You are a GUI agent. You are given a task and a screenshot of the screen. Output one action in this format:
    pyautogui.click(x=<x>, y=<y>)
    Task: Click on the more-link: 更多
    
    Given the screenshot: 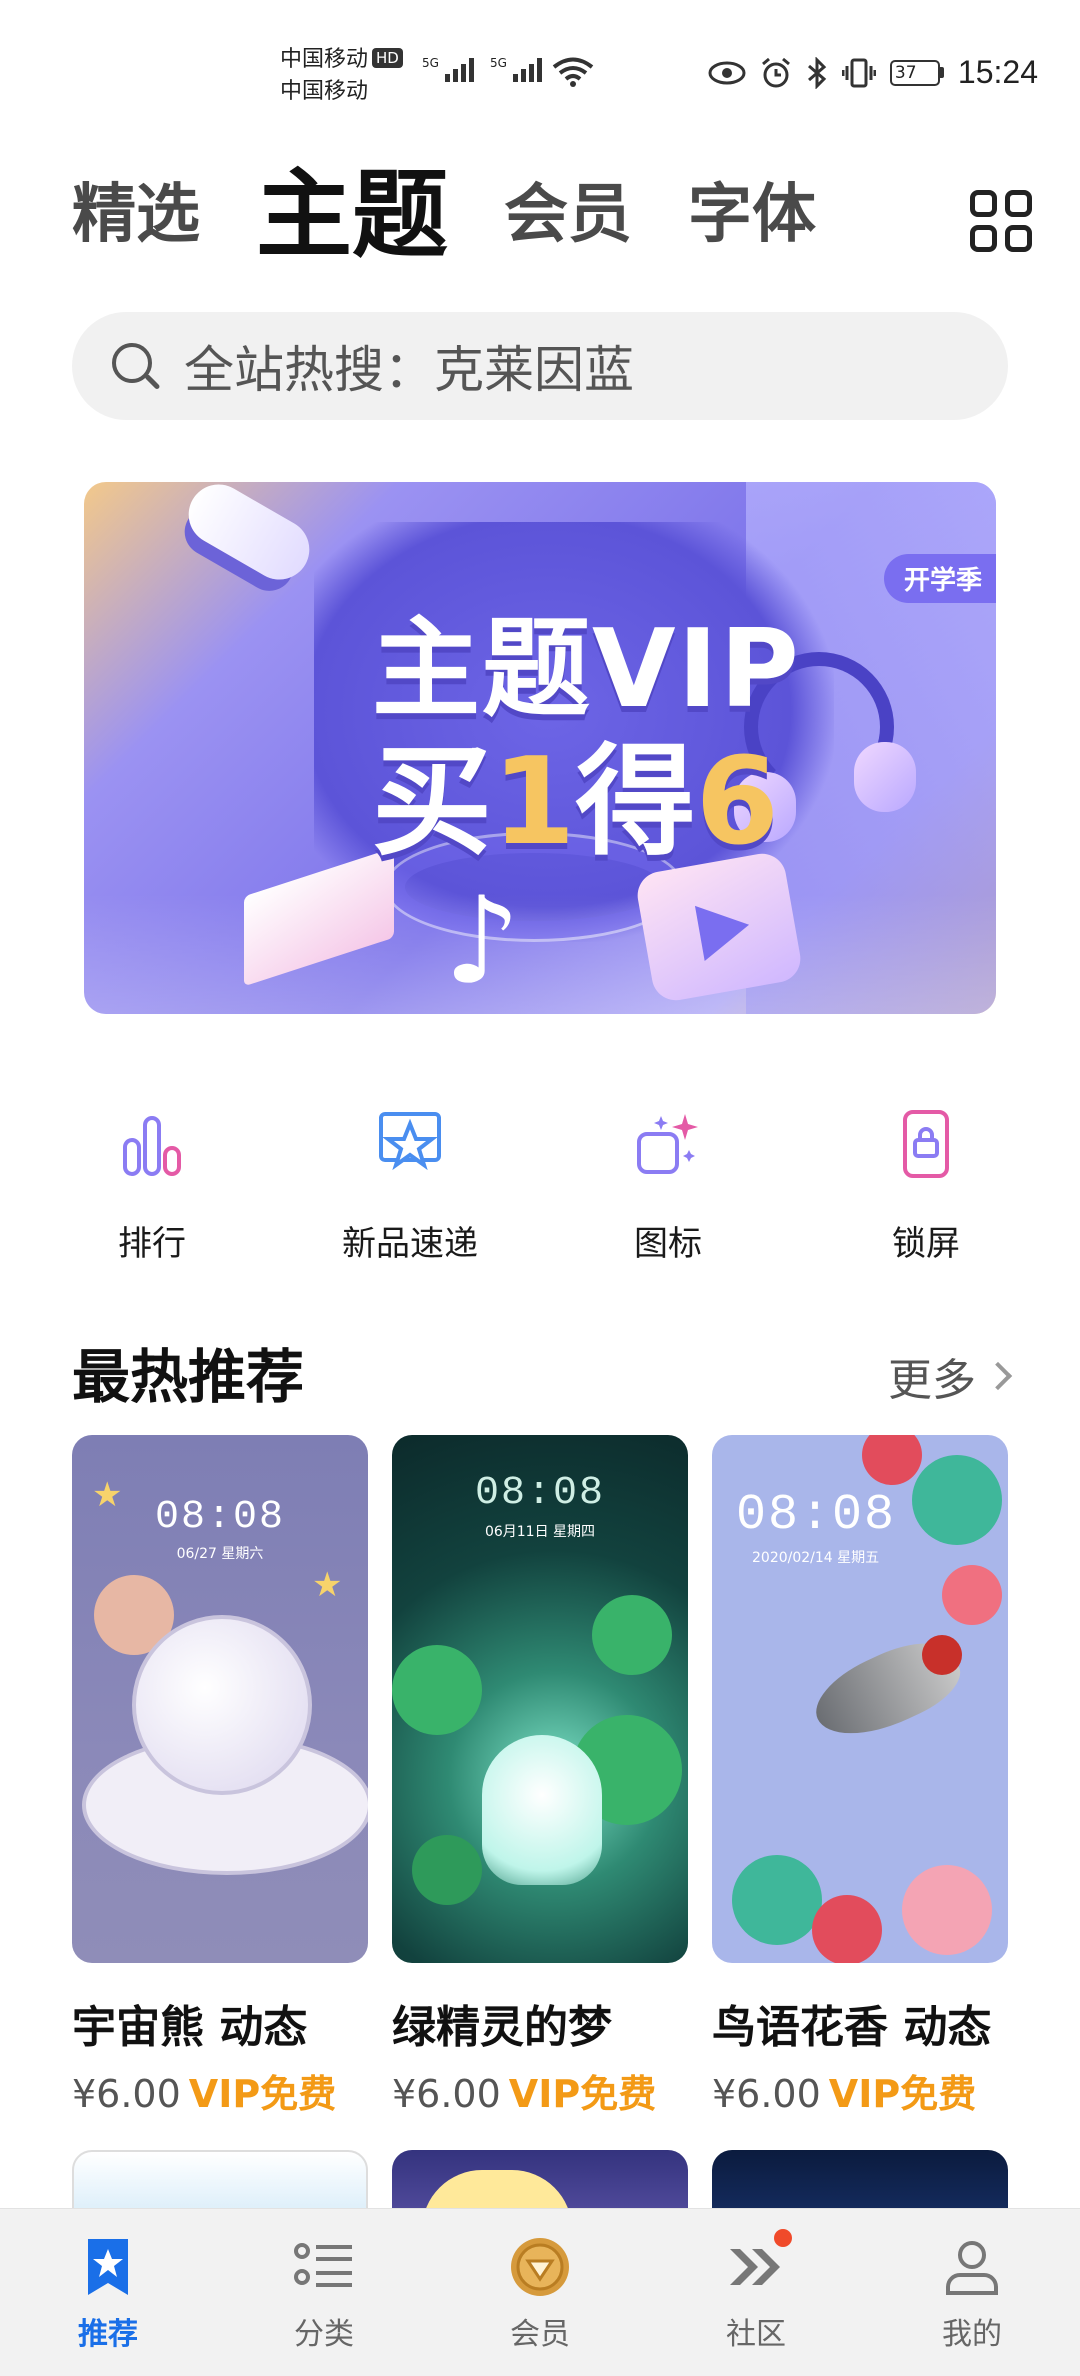 What is the action you would take?
    pyautogui.click(x=950, y=1376)
    